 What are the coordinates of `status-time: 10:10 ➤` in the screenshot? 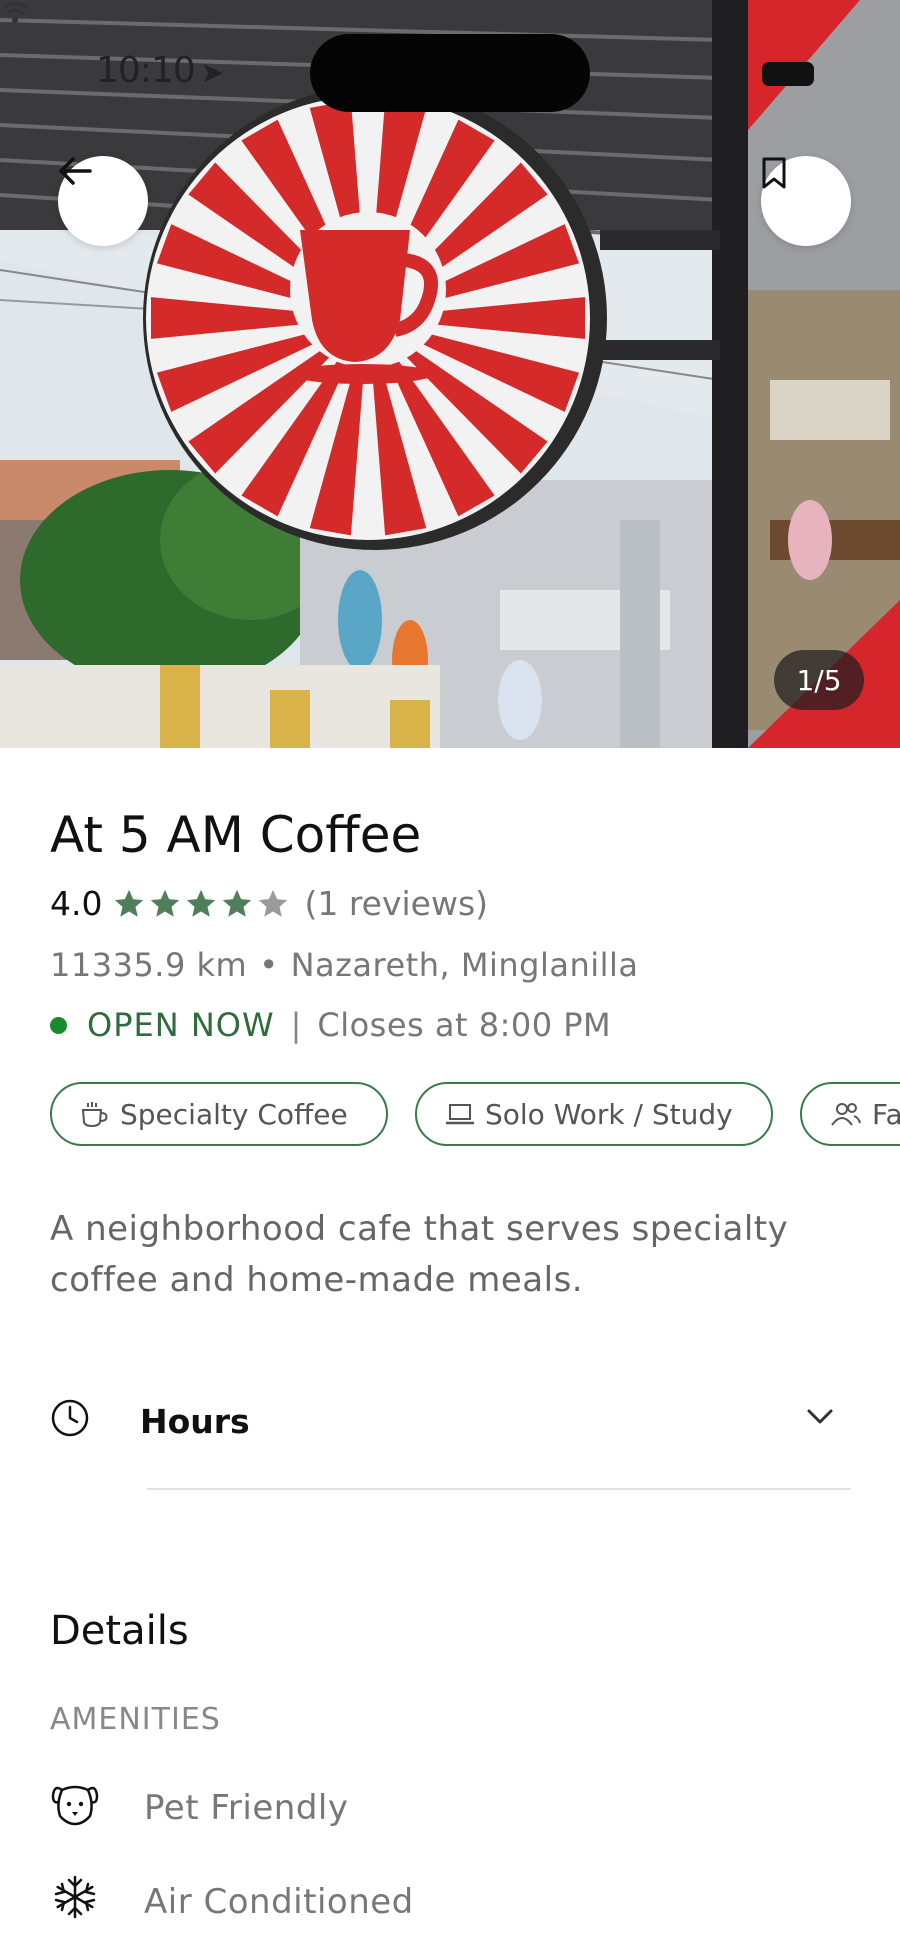 It's located at (160, 70).